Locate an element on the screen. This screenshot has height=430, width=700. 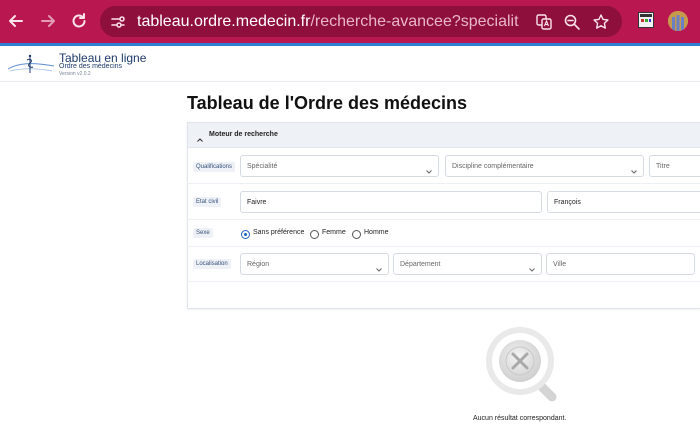
departement-placeholder: Département is located at coordinates (420, 264).